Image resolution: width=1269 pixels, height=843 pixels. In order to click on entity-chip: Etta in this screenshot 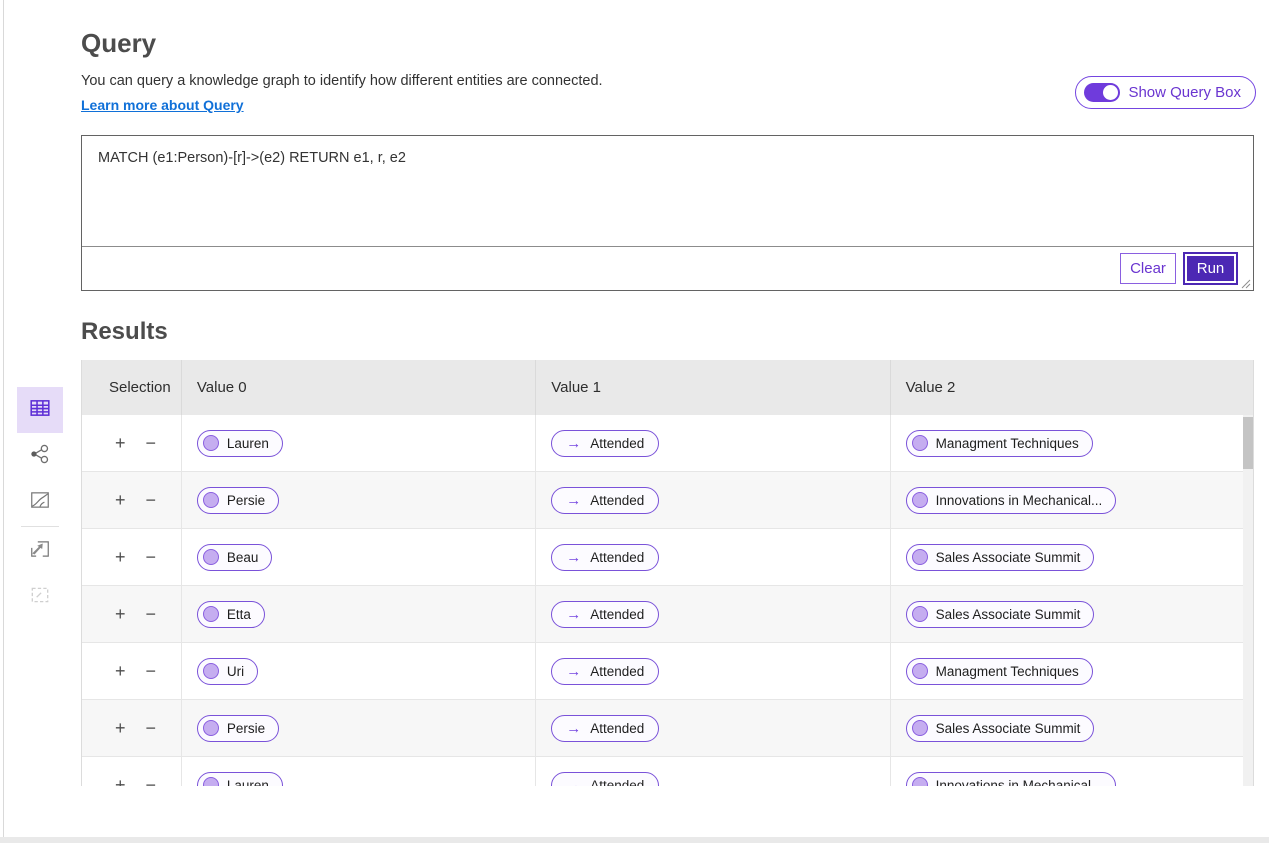, I will do `click(230, 614)`.